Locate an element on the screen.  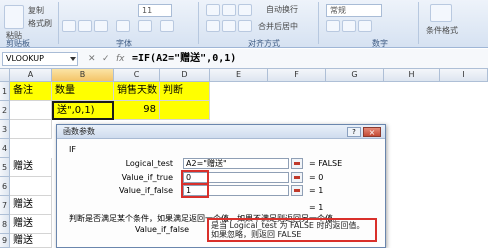
row-header: 4 is located at coordinates (5, 148).